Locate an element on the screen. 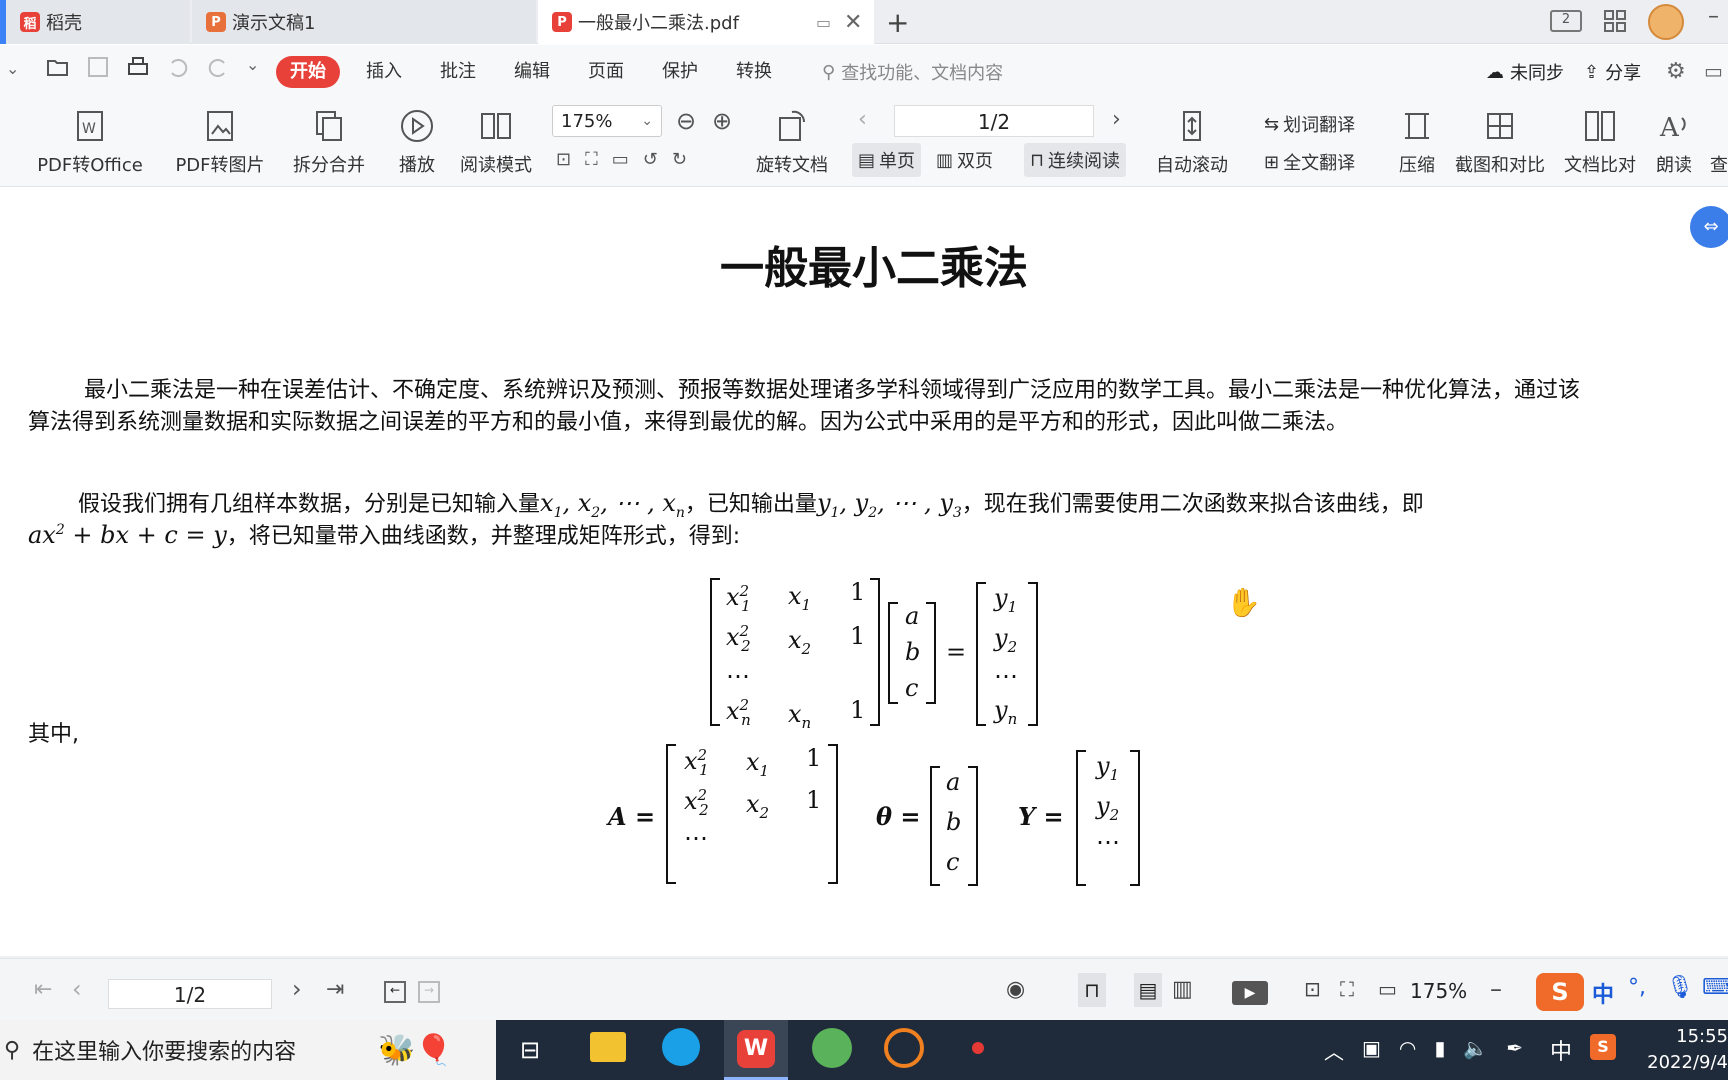  menu-start: 开始 is located at coordinates (308, 72).